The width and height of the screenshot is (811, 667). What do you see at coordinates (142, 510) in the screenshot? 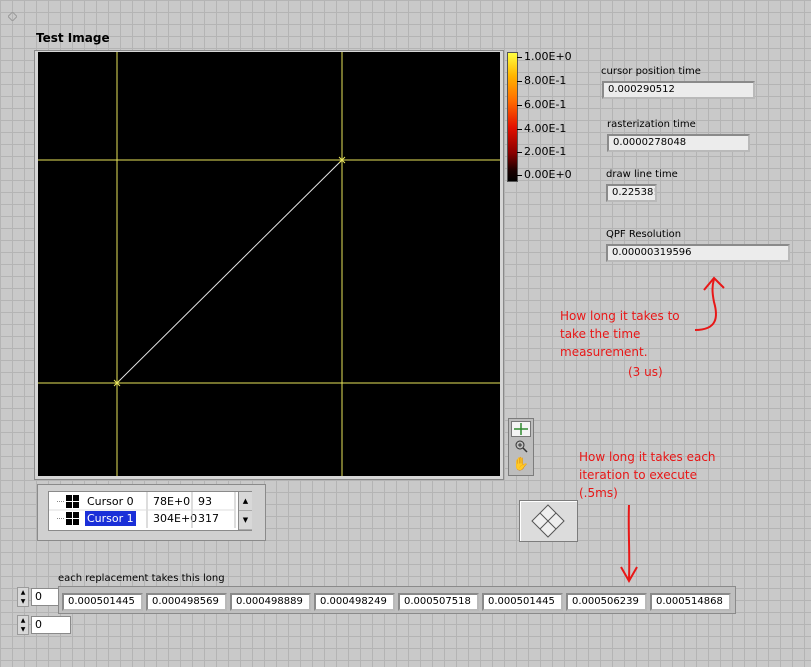
I see `legend-grid` at bounding box center [142, 510].